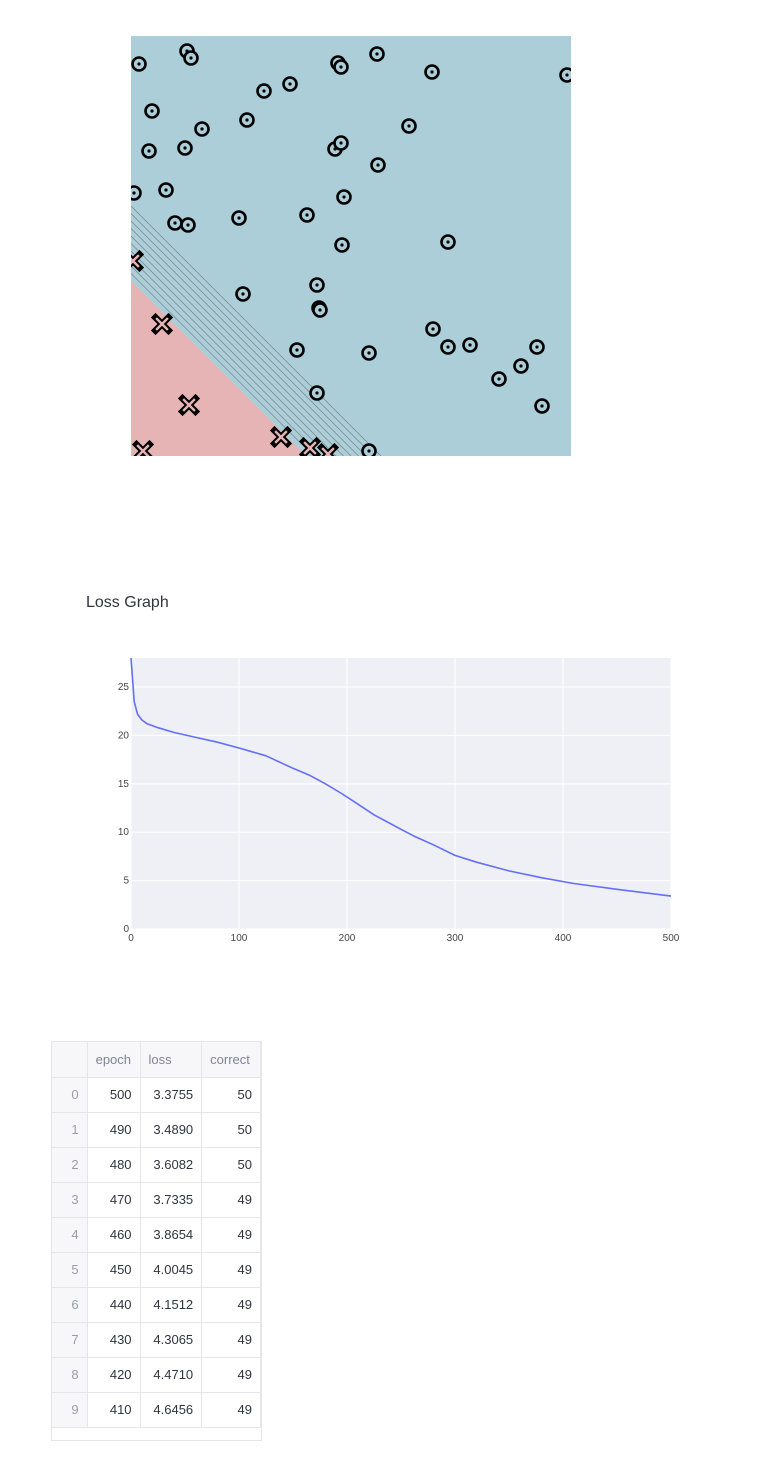 This screenshot has width=764, height=1460. Describe the element at coordinates (171, 1060) in the screenshot. I see `loss-header: loss` at that location.